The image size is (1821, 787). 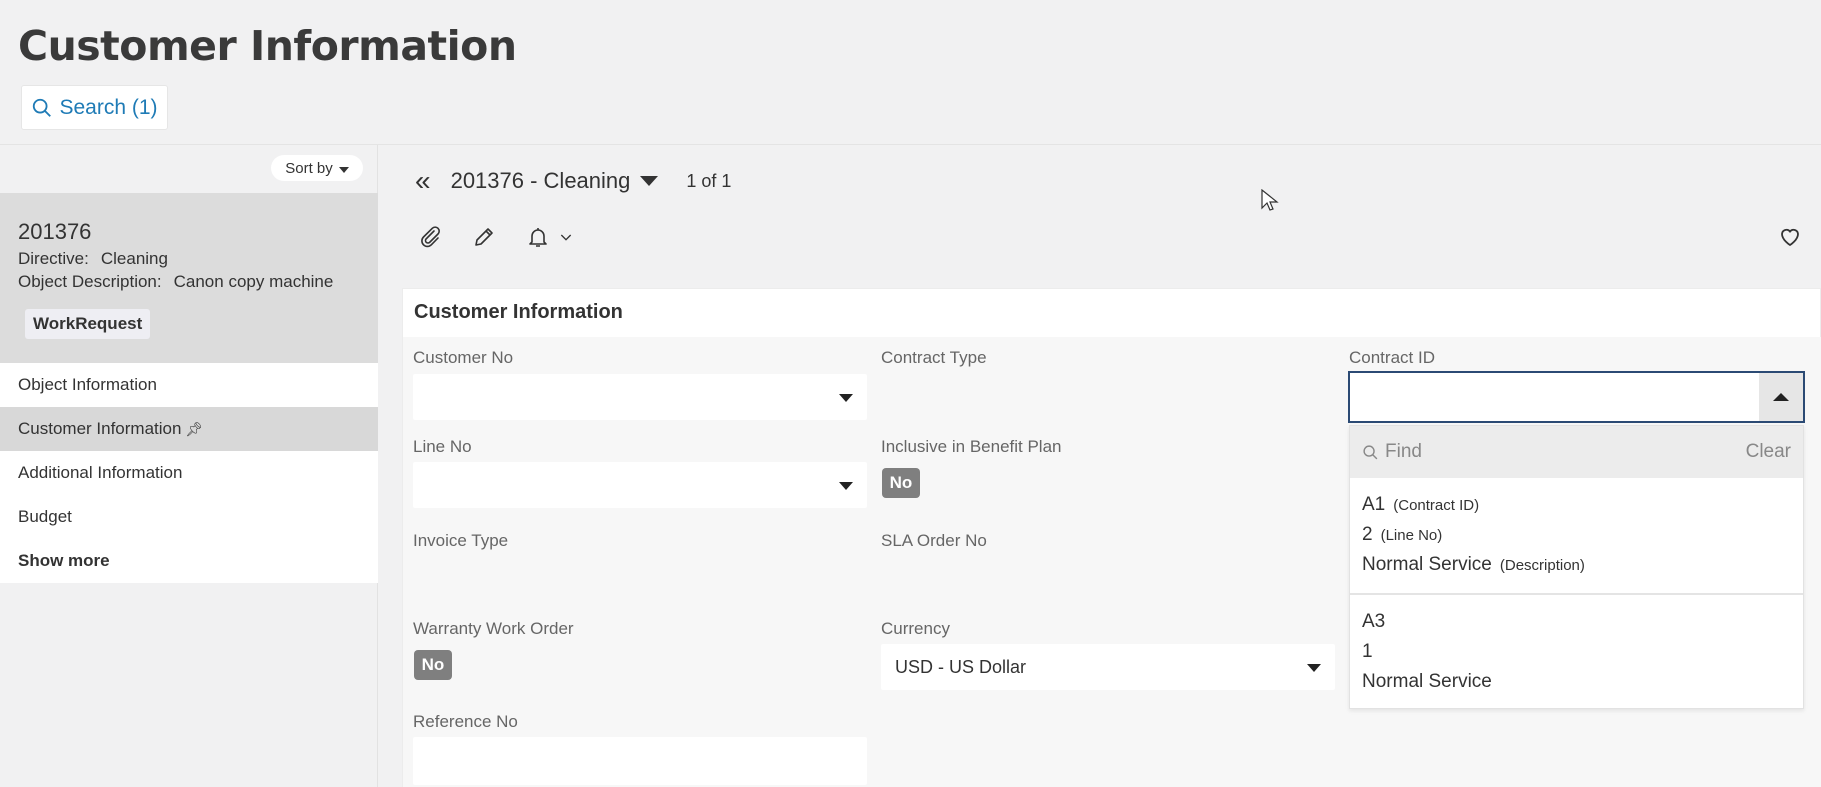 What do you see at coordinates (1542, 565) in the screenshot?
I see `option-description-hint: (Description)` at bounding box center [1542, 565].